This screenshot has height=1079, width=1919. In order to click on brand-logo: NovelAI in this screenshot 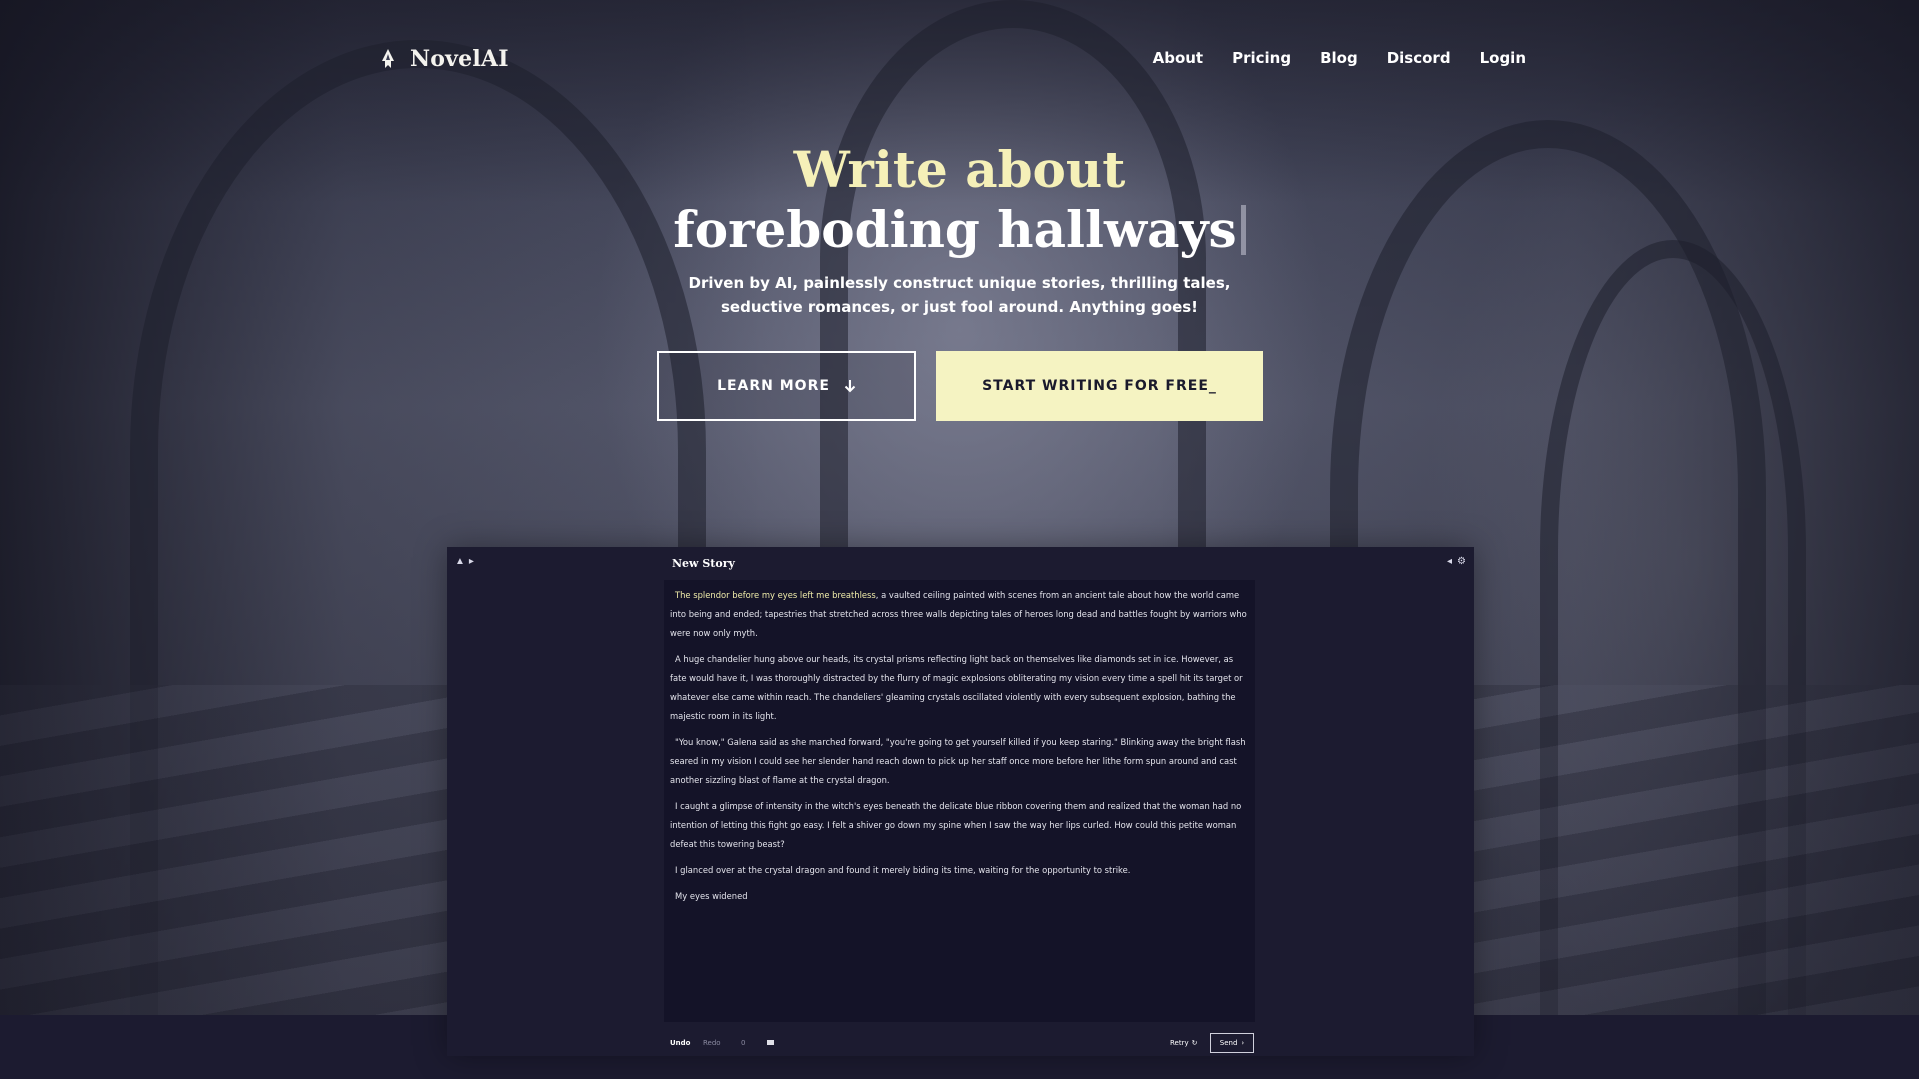, I will do `click(443, 59)`.